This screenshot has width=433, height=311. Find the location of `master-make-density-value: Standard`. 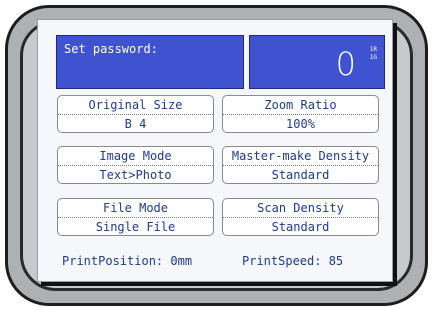

master-make-density-value: Standard is located at coordinates (300, 175).